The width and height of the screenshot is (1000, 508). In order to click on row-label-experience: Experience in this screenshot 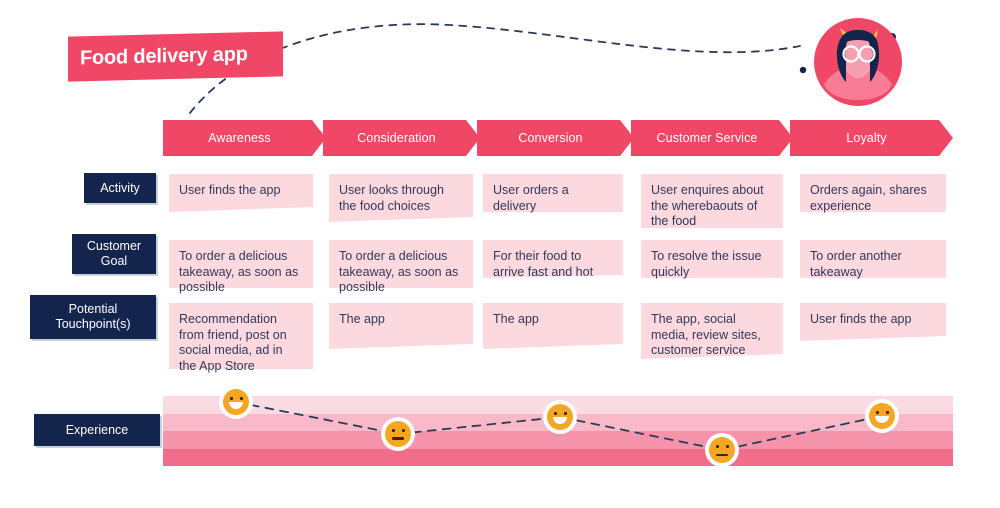, I will do `click(97, 430)`.